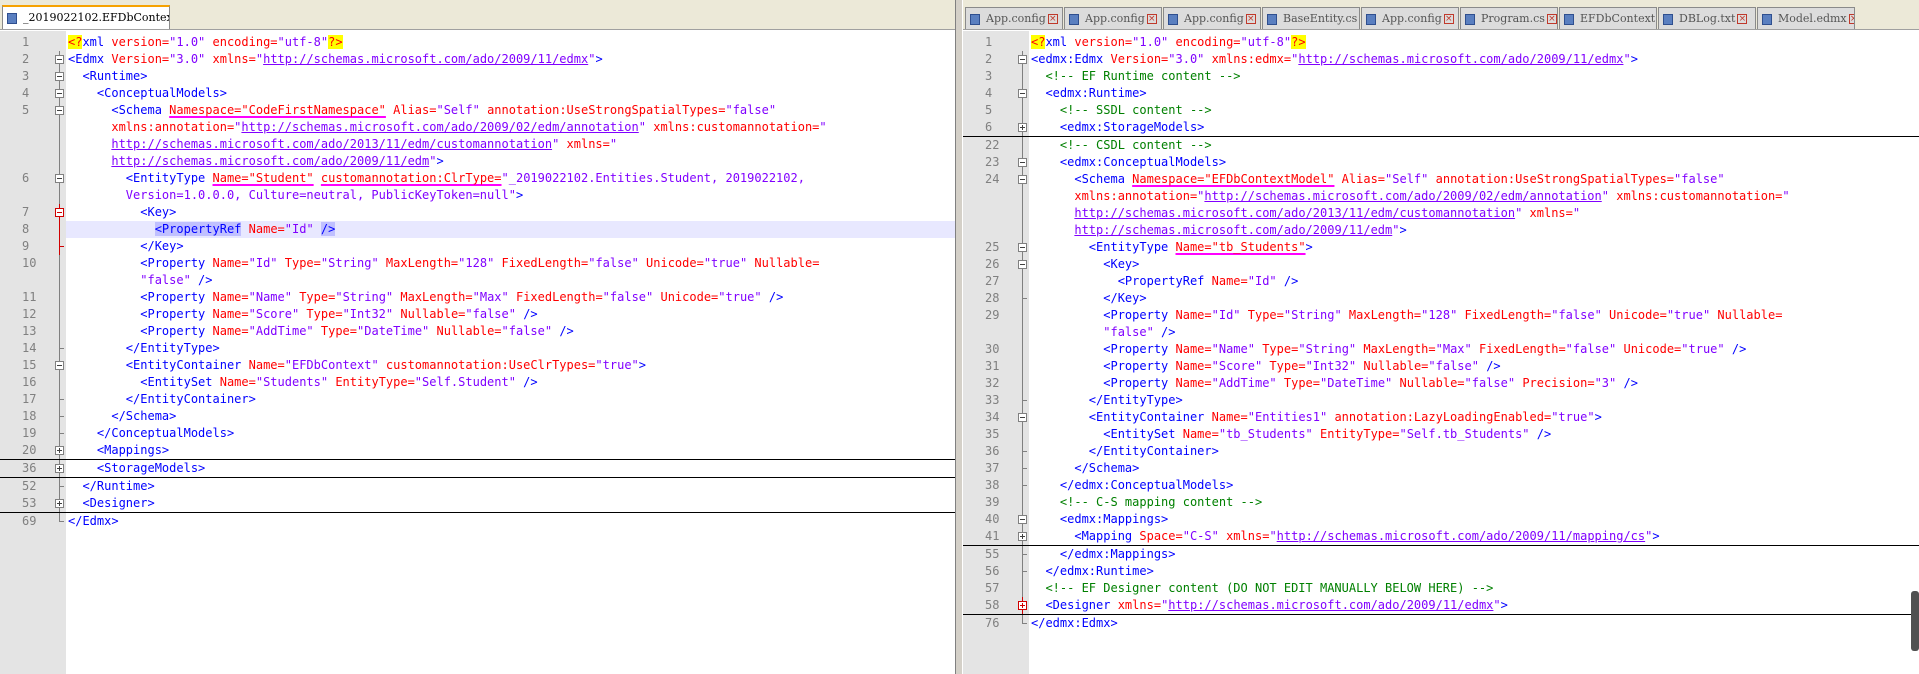 The image size is (1919, 674). I want to click on code-token: xml, so click(97, 42).